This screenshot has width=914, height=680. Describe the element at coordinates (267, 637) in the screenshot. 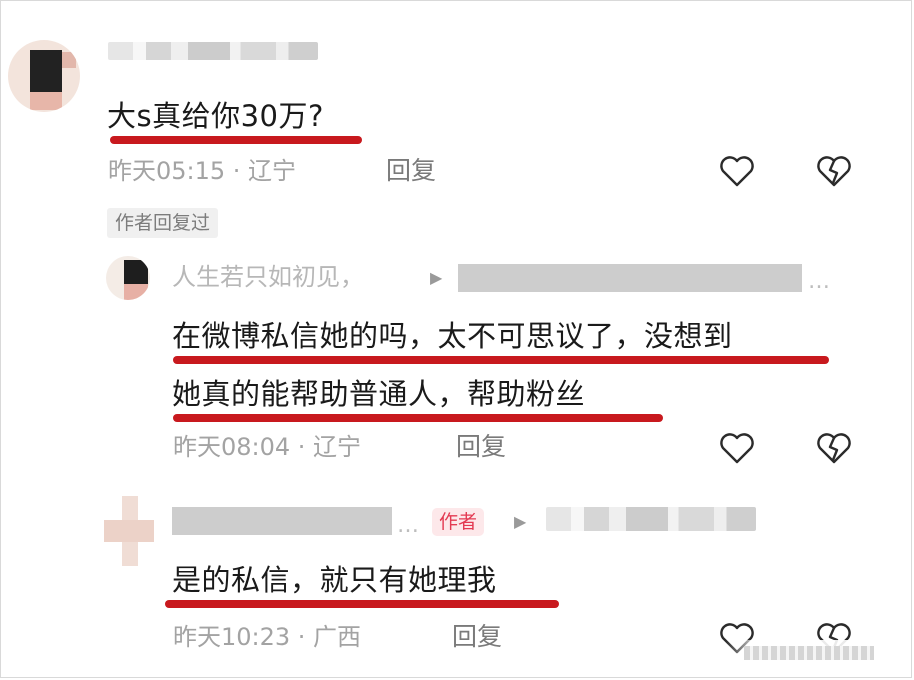

I see `author-reply-meta: 昨天10:23 · 广西` at that location.